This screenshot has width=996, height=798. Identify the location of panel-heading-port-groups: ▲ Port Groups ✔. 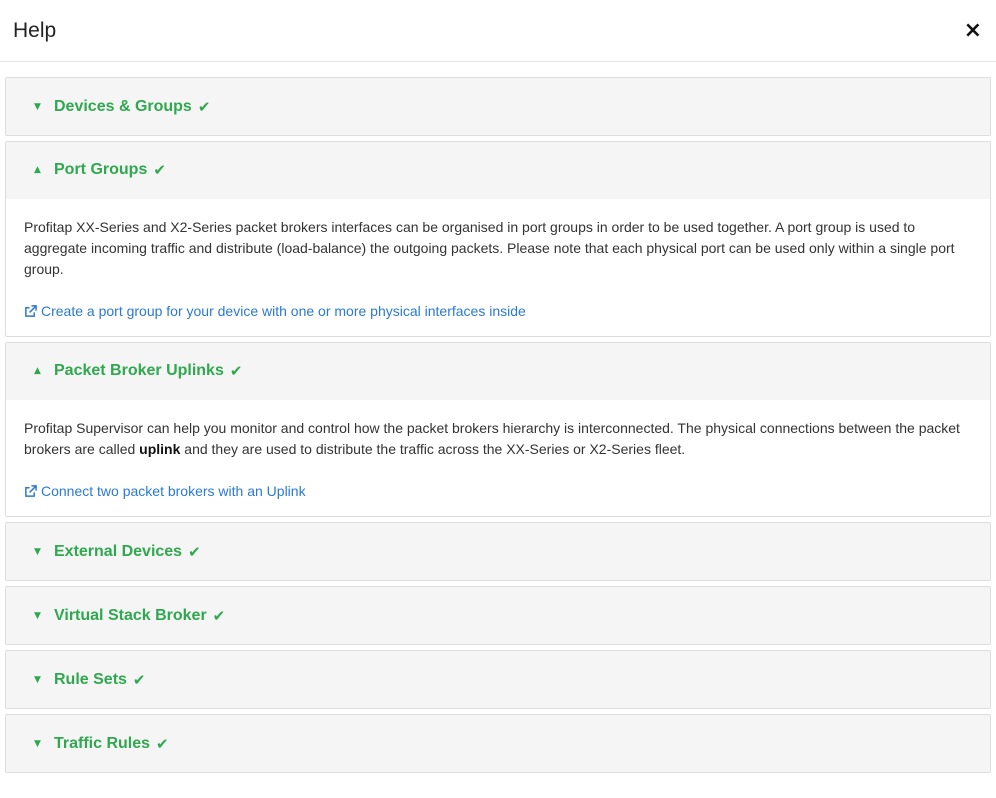
(498, 170).